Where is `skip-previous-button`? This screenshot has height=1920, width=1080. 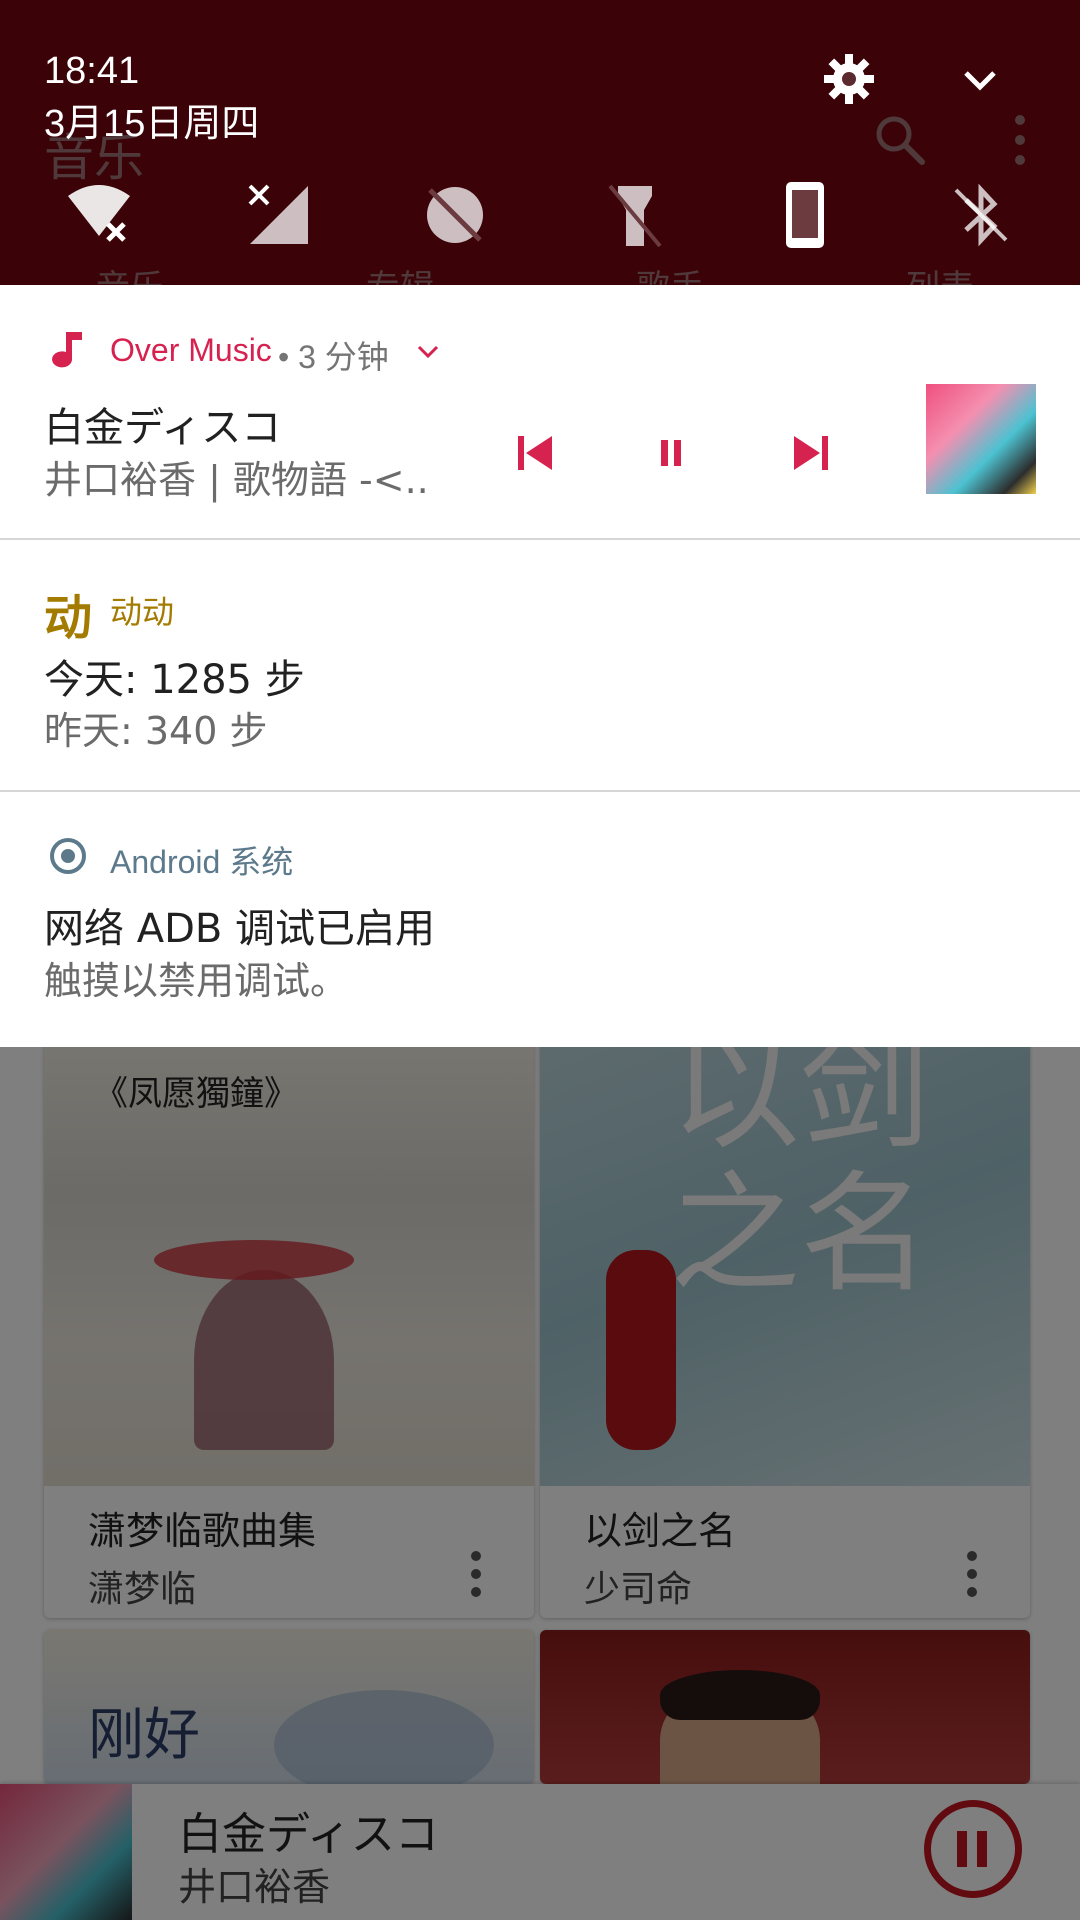
skip-previous-button is located at coordinates (535, 453).